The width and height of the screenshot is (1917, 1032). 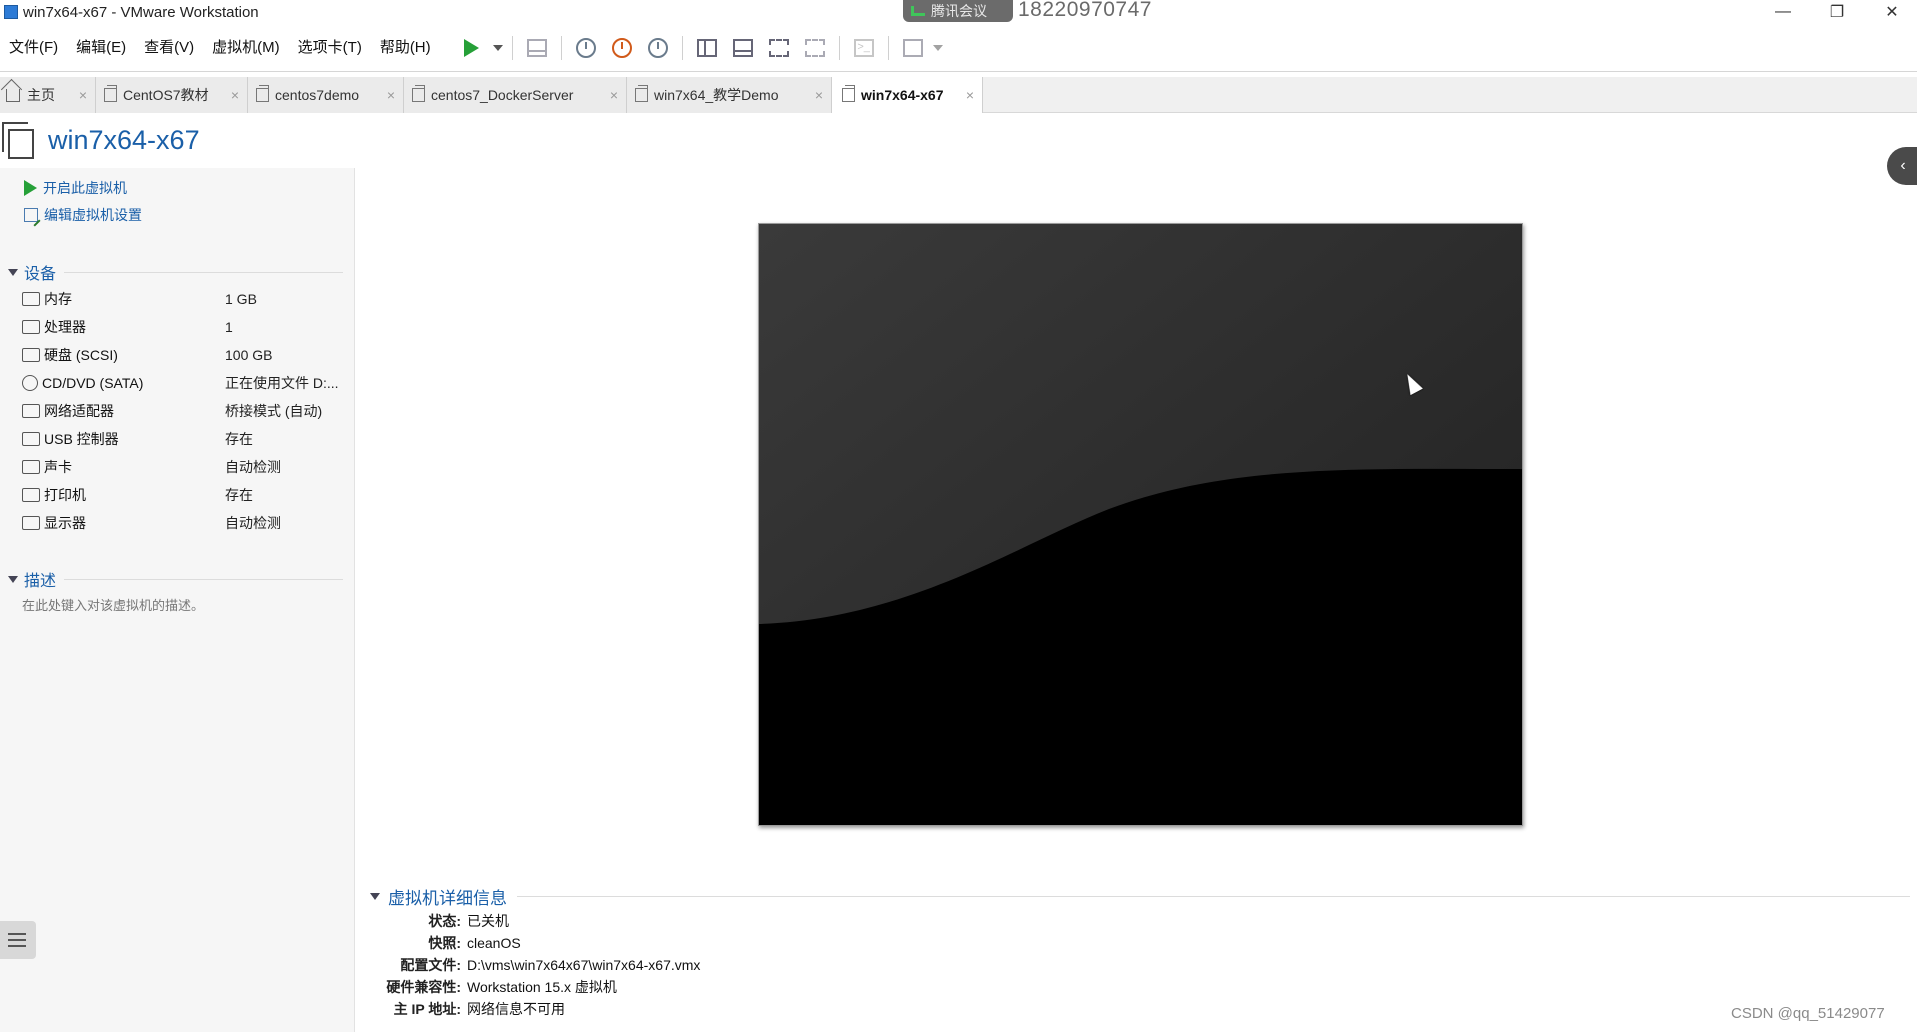 I want to click on meeting-badge: 腾讯会议, so click(x=958, y=11).